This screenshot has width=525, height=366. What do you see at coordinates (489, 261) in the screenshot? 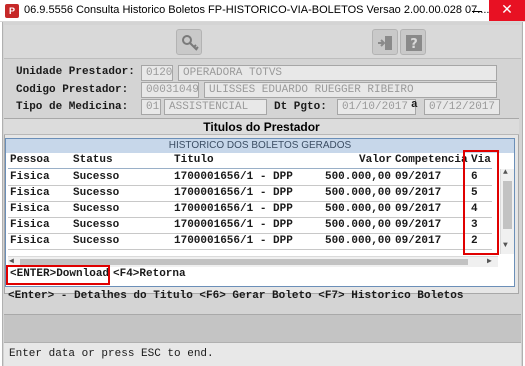
I see `scroll-right-icon: ▶` at bounding box center [489, 261].